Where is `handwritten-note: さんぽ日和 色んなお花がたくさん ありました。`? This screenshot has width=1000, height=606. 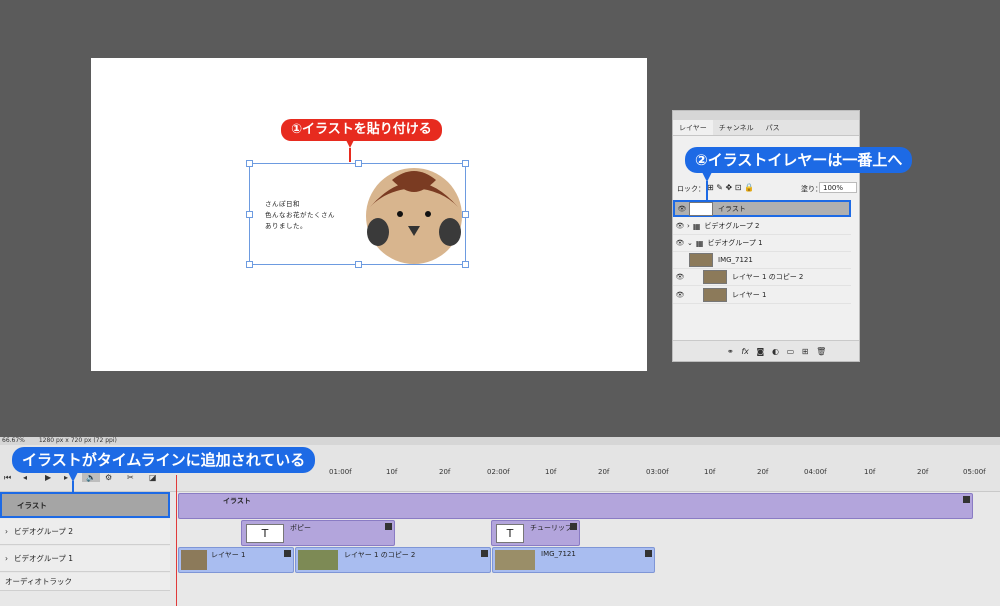
handwritten-note: さんぽ日和 色んなお花がたくさん ありました。 is located at coordinates (300, 215).